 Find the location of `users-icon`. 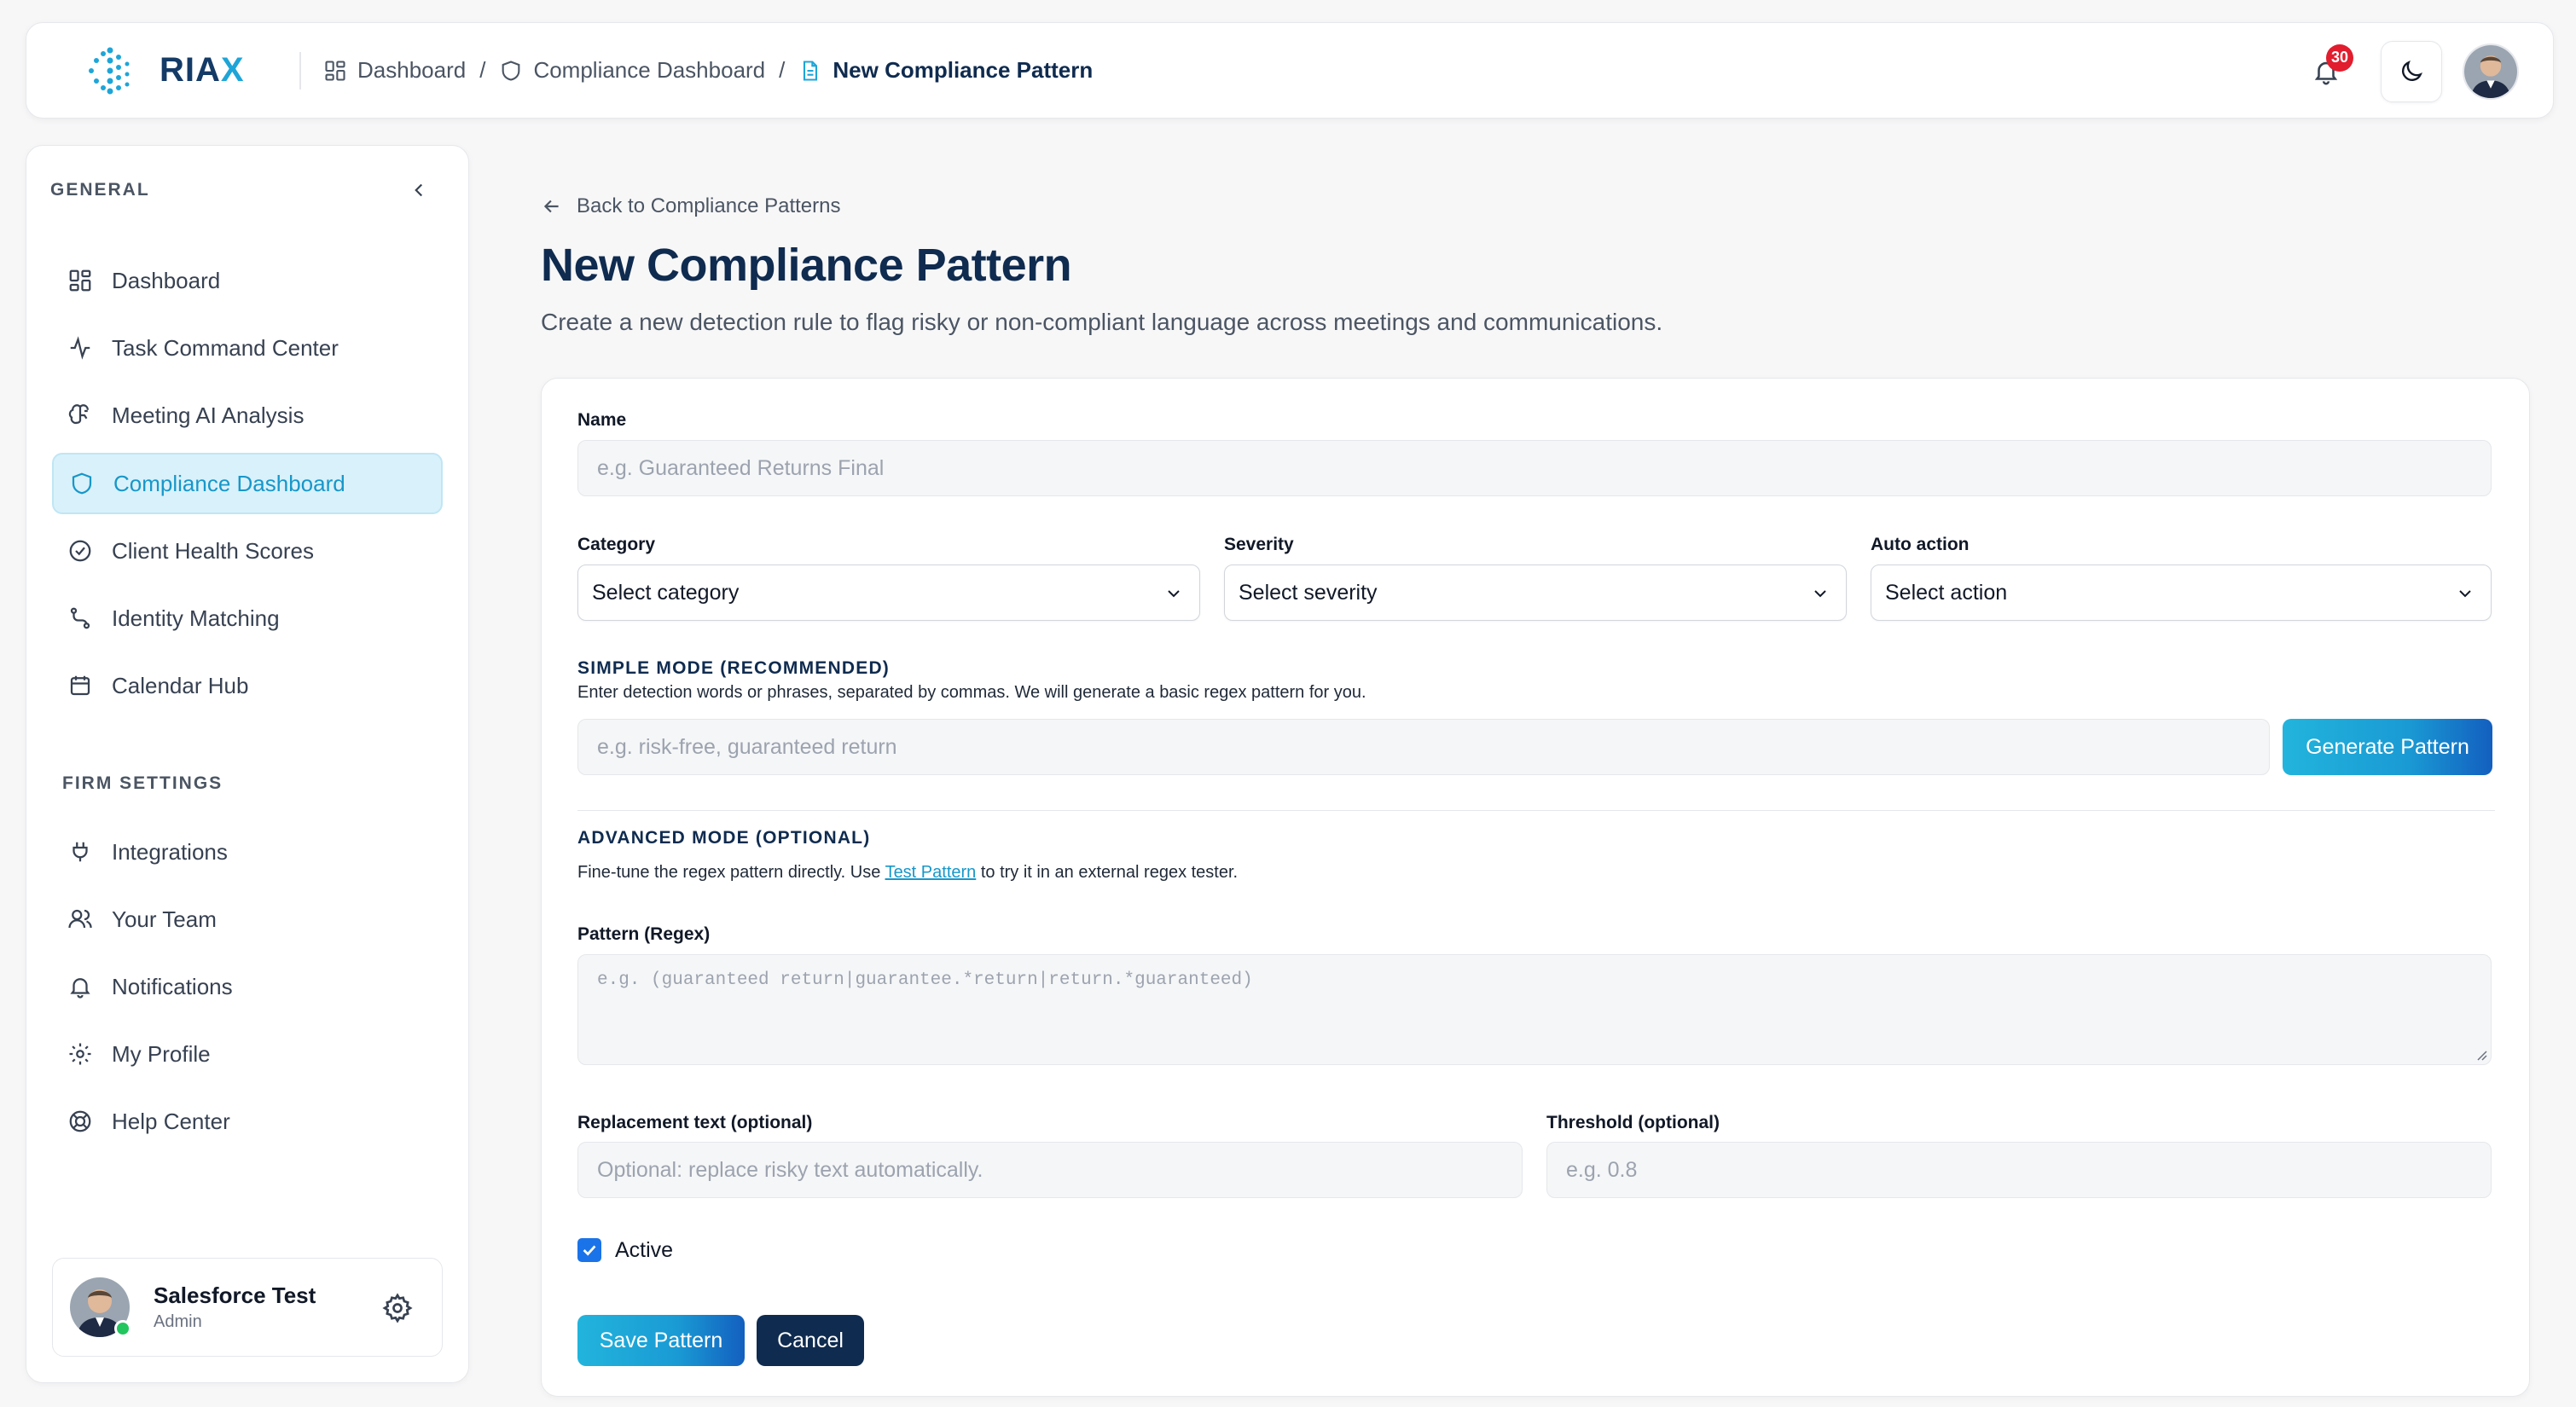

users-icon is located at coordinates (80, 919).